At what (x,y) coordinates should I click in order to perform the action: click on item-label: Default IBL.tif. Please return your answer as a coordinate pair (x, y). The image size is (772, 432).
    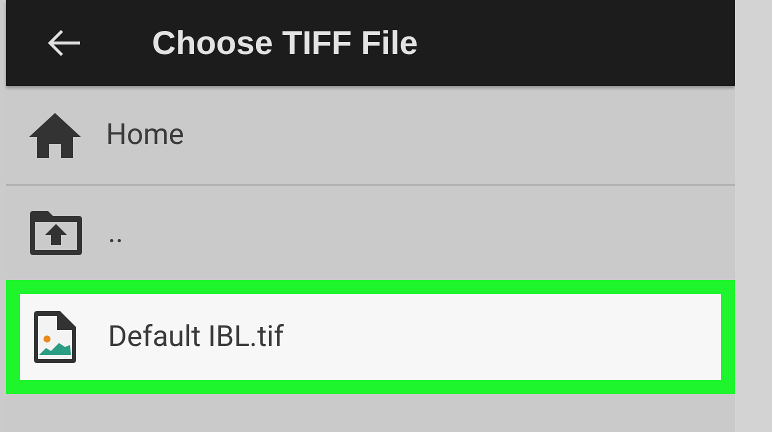
    Looking at the image, I should click on (196, 337).